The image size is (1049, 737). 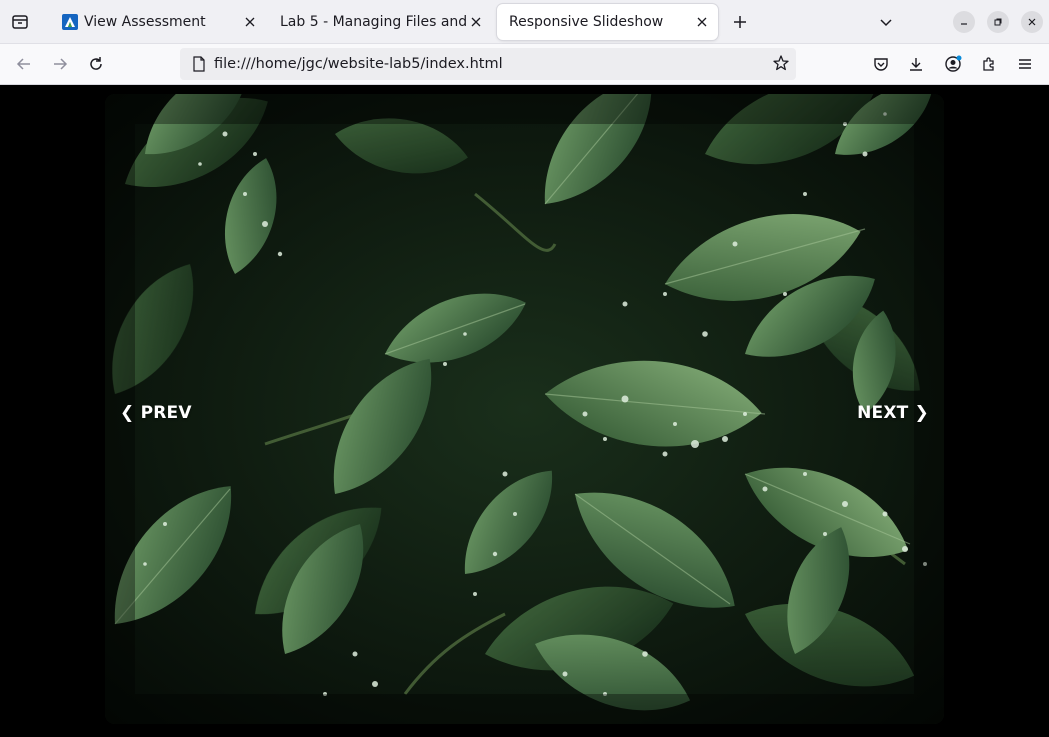 I want to click on tab-label: View Assessment, so click(x=145, y=22).